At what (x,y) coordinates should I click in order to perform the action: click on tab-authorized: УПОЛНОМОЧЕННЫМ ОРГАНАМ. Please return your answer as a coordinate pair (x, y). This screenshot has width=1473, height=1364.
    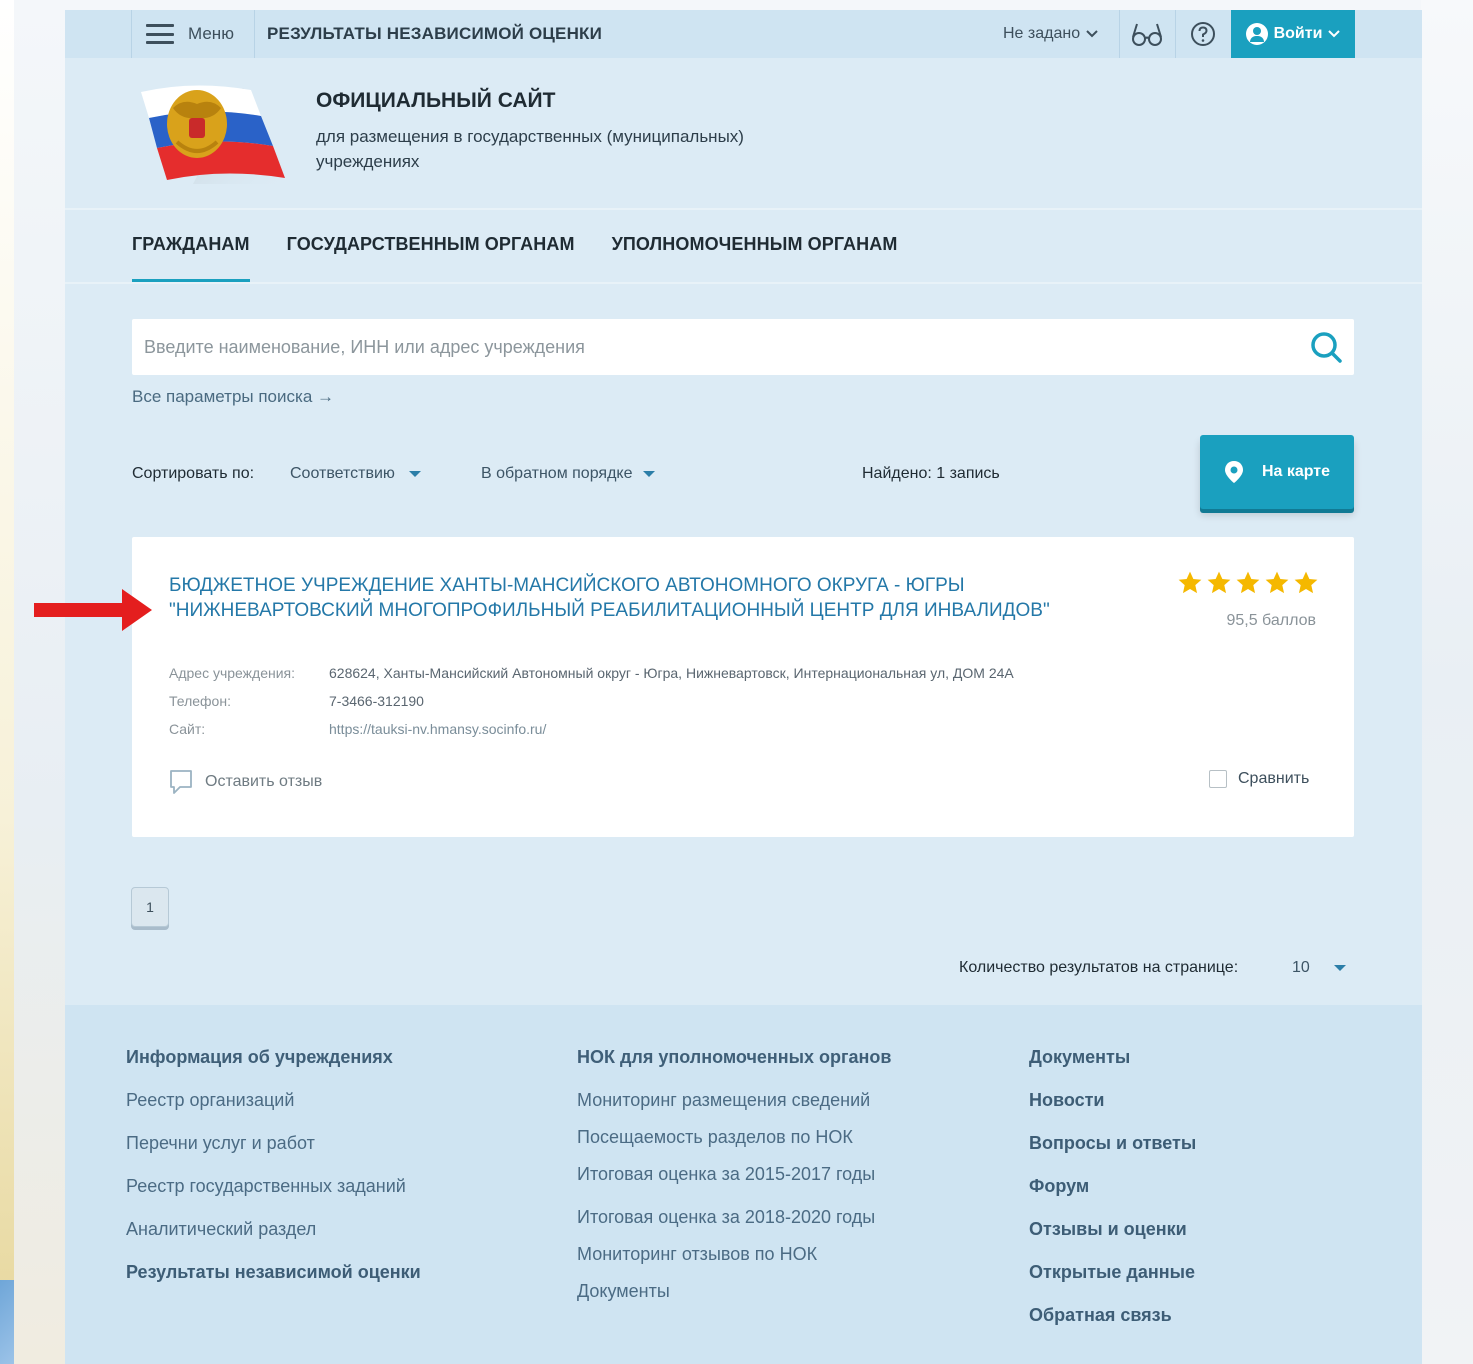
    Looking at the image, I should click on (755, 258).